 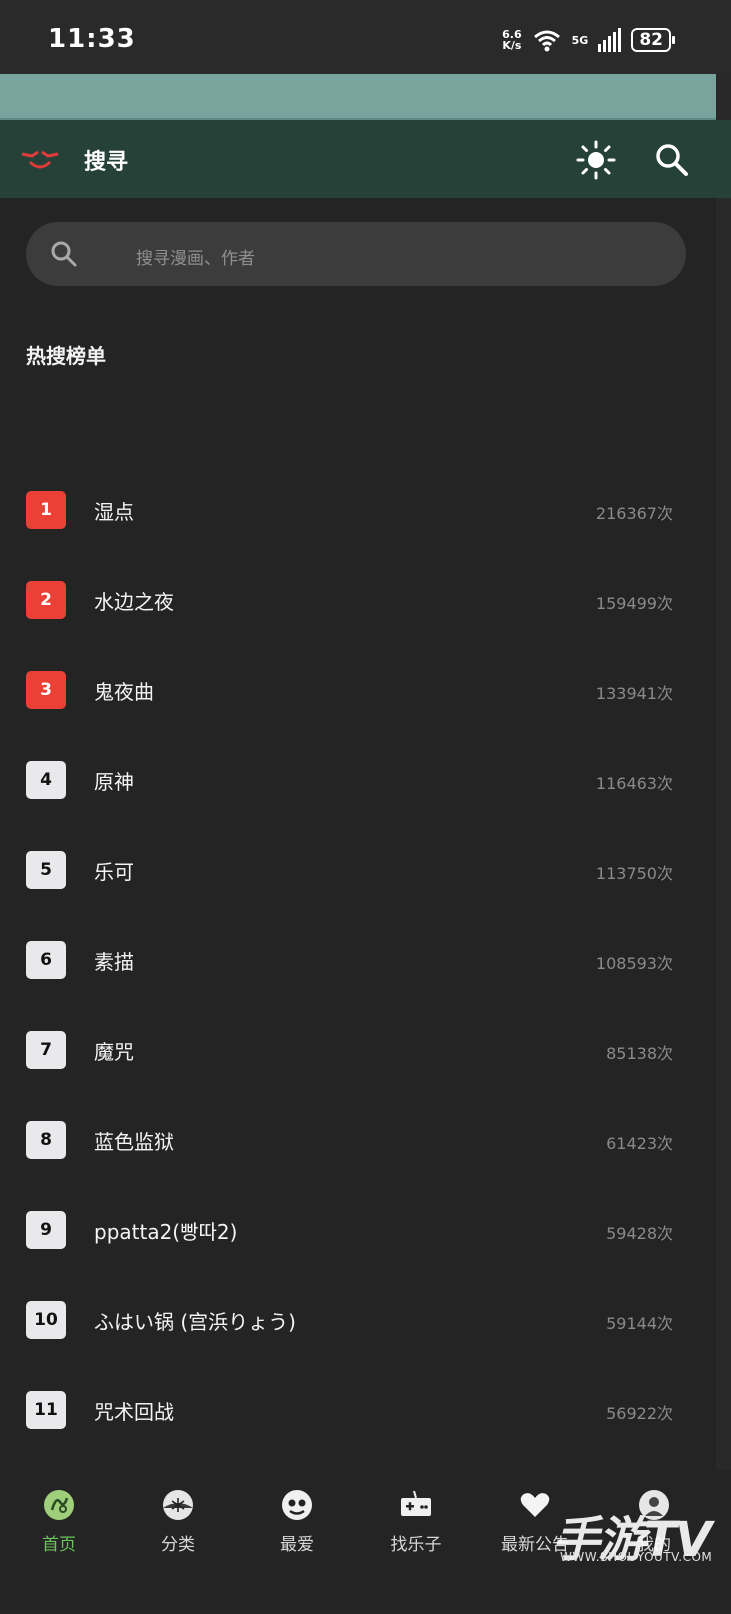 What do you see at coordinates (134, 1412) in the screenshot?
I see `item-name: 咒术回战` at bounding box center [134, 1412].